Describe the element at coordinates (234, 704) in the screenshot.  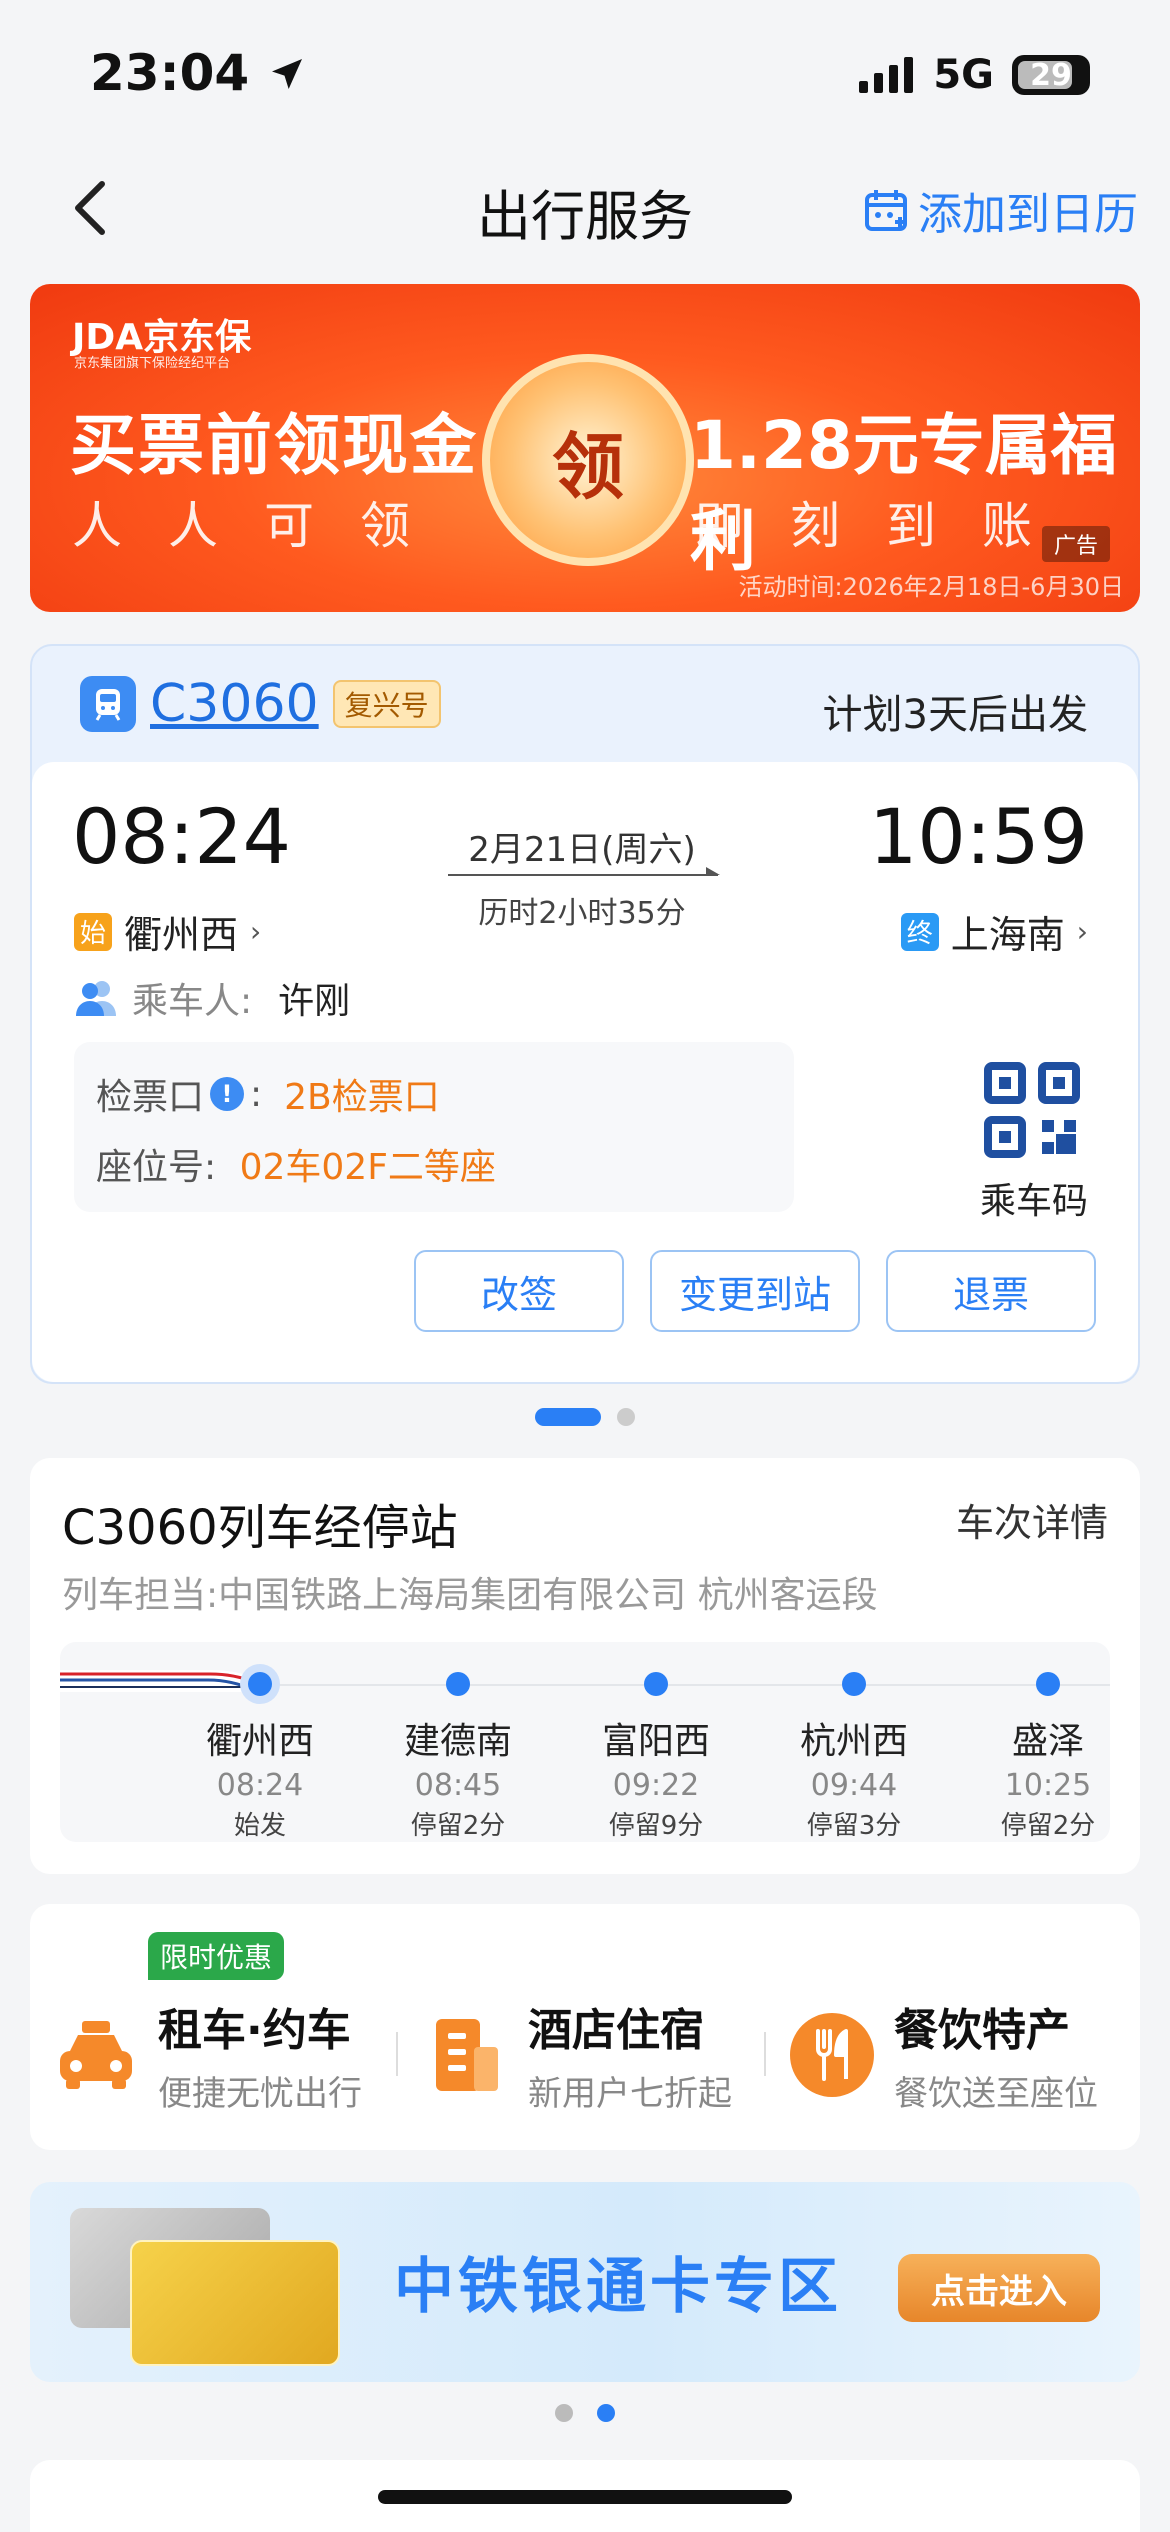
I see `train-number-link: C3060` at that location.